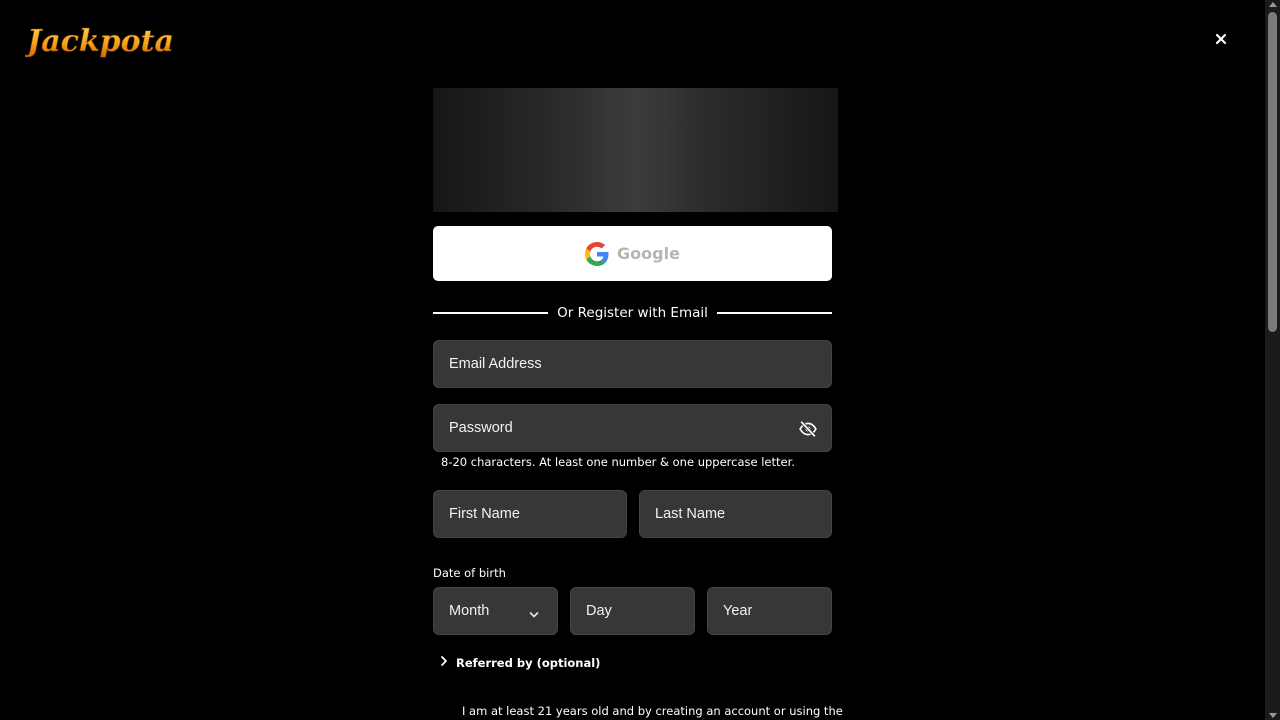 This screenshot has width=1280, height=720. What do you see at coordinates (769, 611) in the screenshot?
I see `year-field: Year` at bounding box center [769, 611].